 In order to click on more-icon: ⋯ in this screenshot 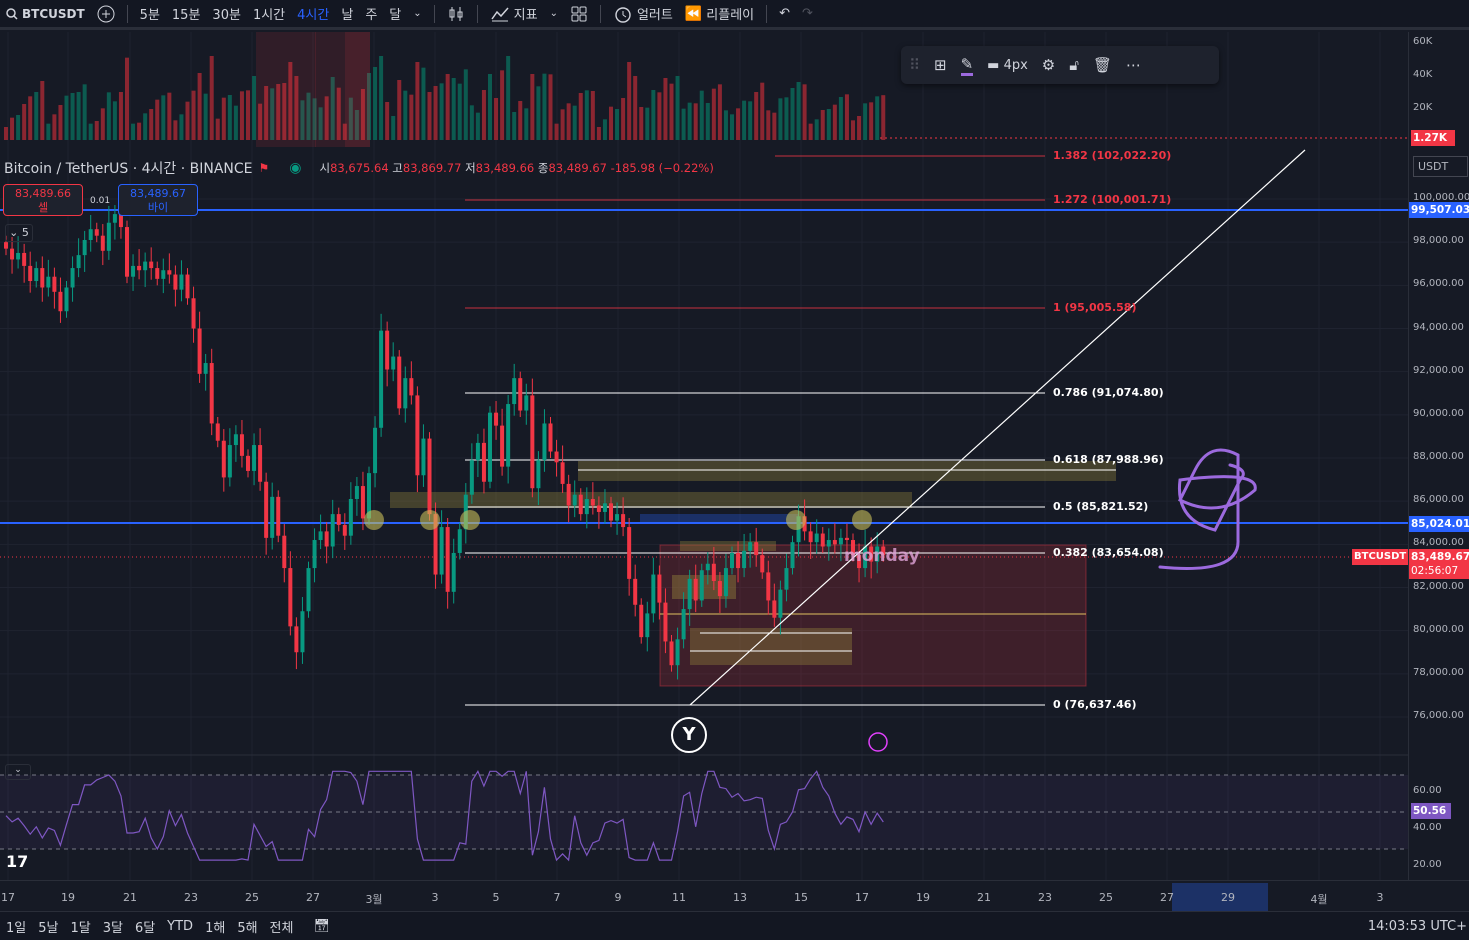, I will do `click(1133, 65)`.